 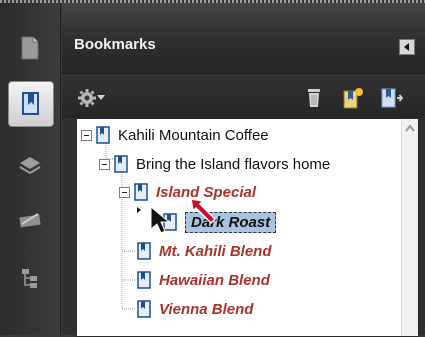 I want to click on bookmark-mt-kahili: Mt. Kahili Blend, so click(x=204, y=251).